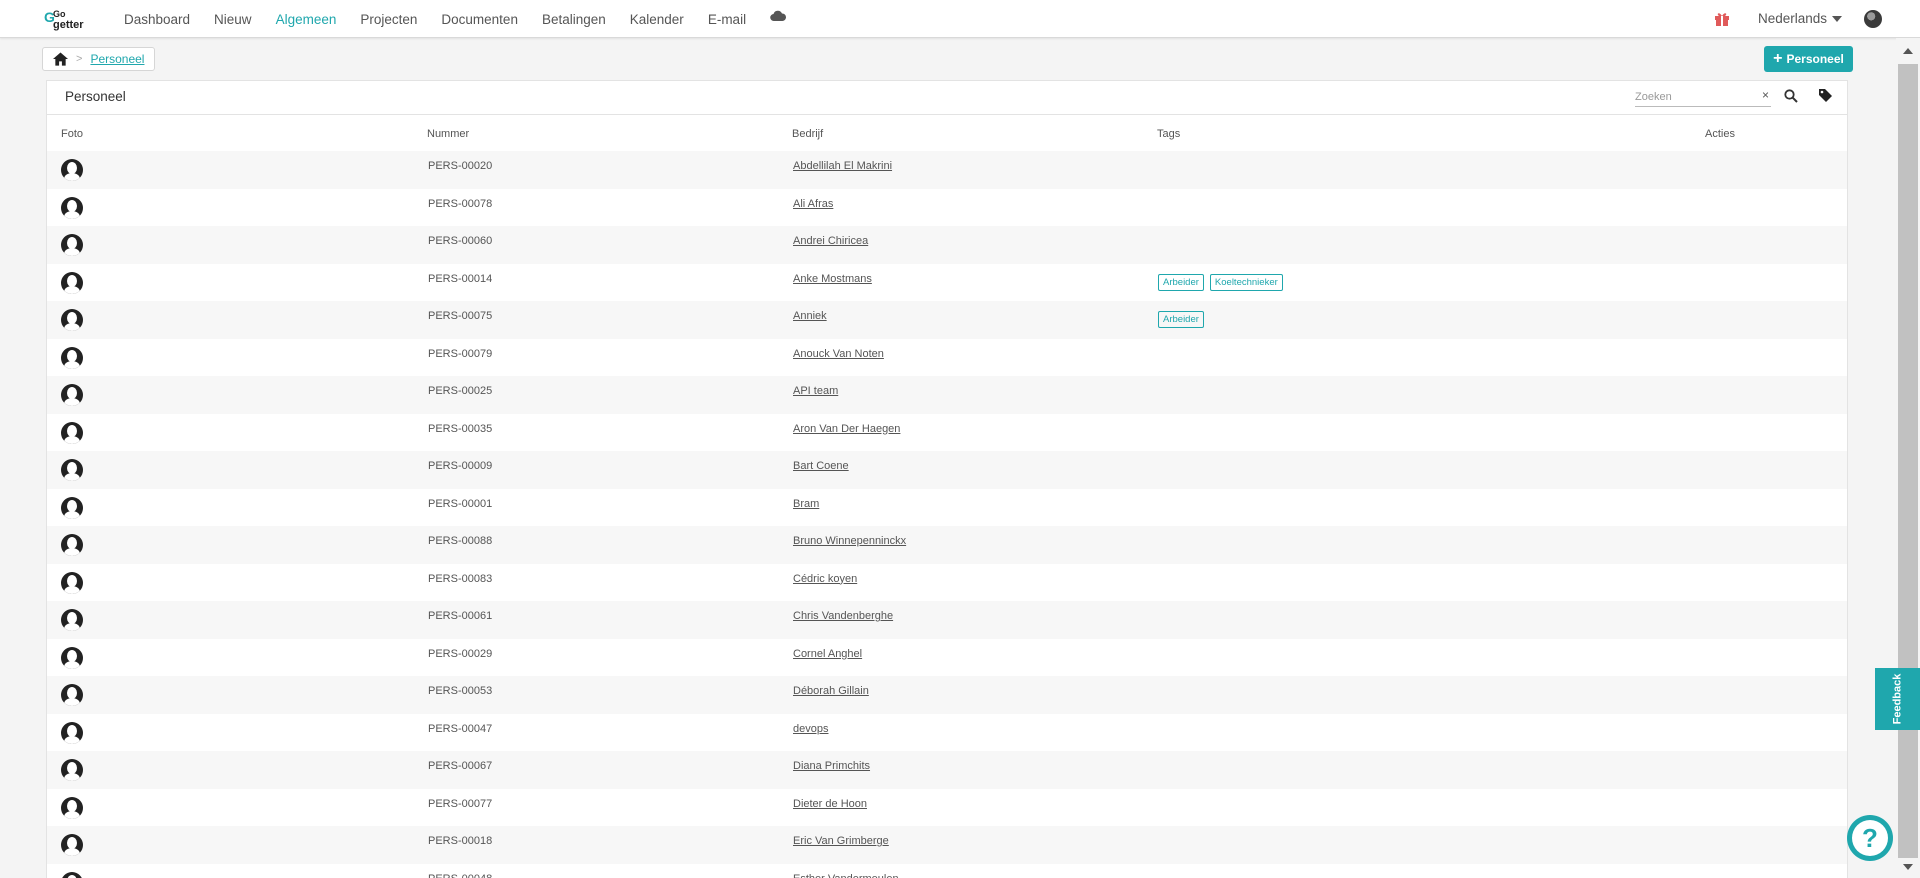  What do you see at coordinates (1908, 461) in the screenshot?
I see `scrollbar-thumb` at bounding box center [1908, 461].